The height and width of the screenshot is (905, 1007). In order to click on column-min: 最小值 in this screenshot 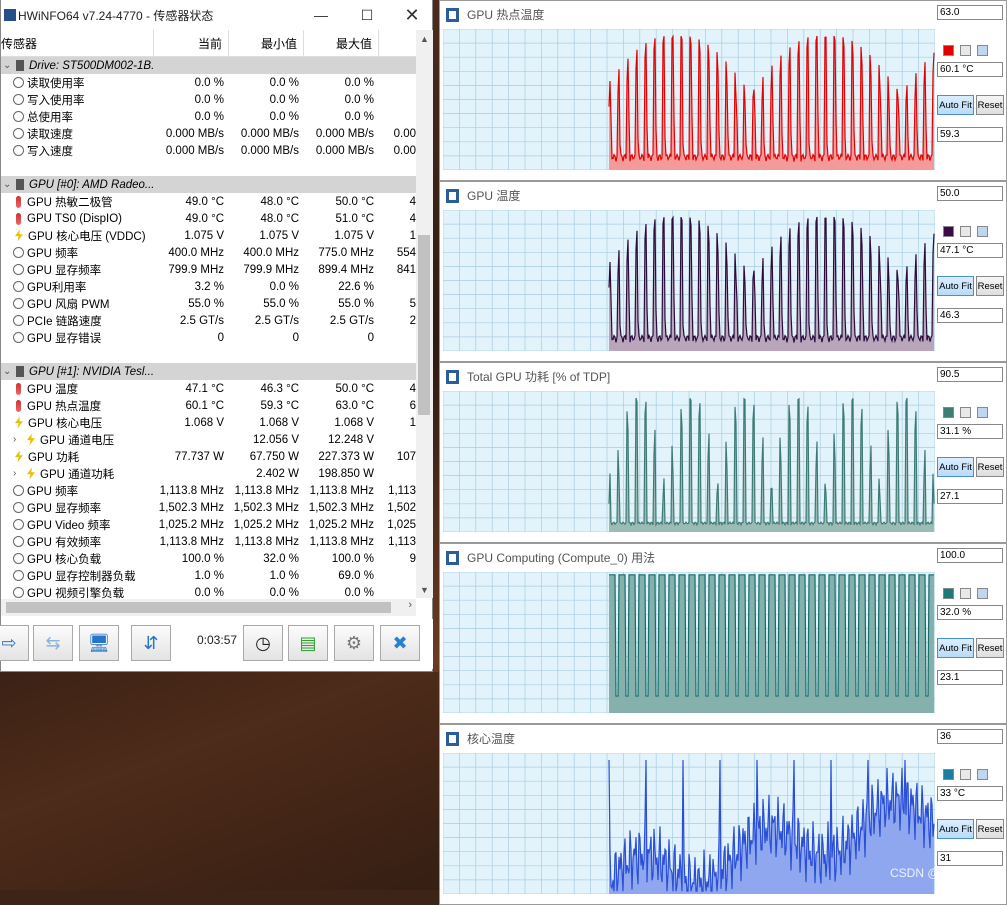, I will do `click(266, 43)`.